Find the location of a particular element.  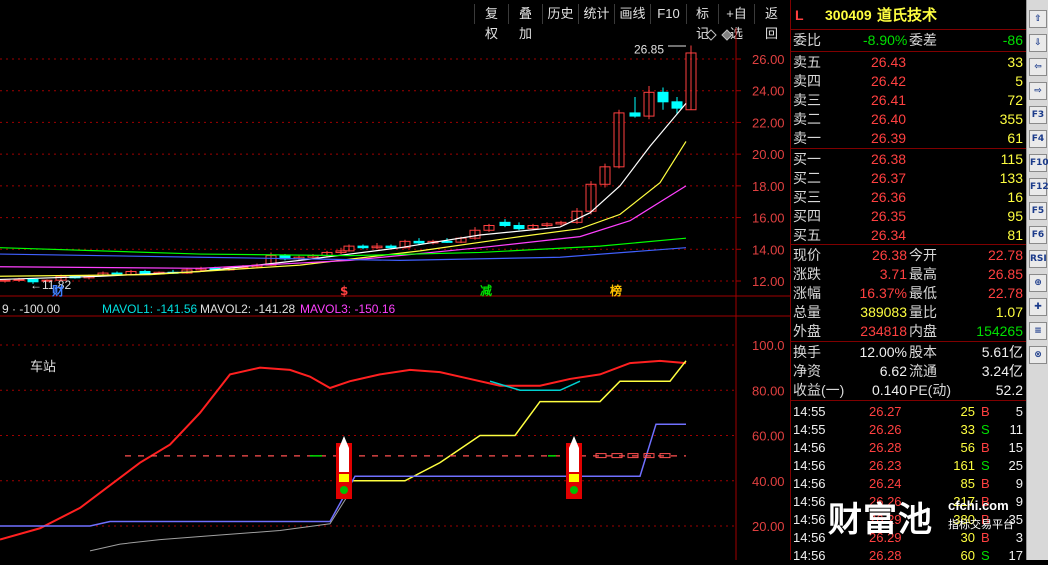

toolbar-button-5: F10 is located at coordinates (668, 14).